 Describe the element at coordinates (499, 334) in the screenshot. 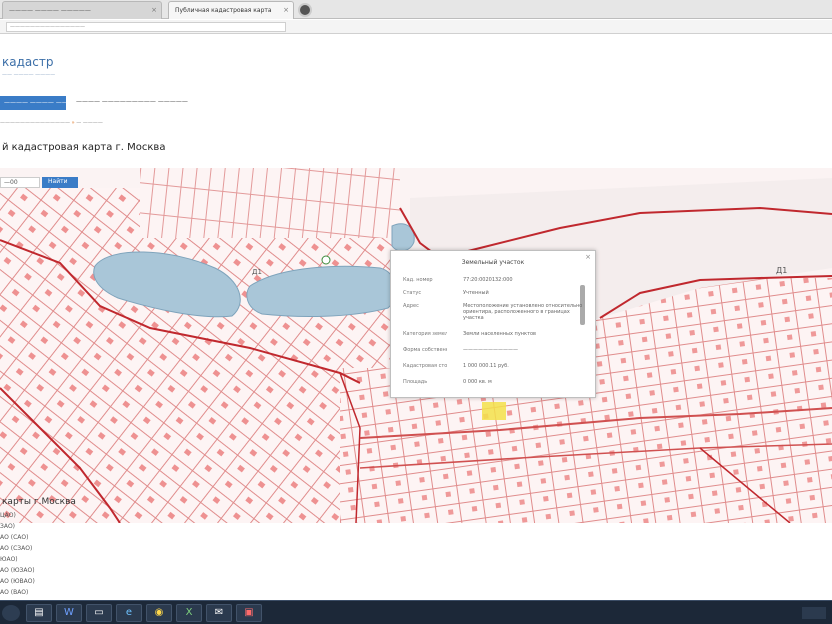

I see `popup-row-value: Земли населенных пунктов` at that location.